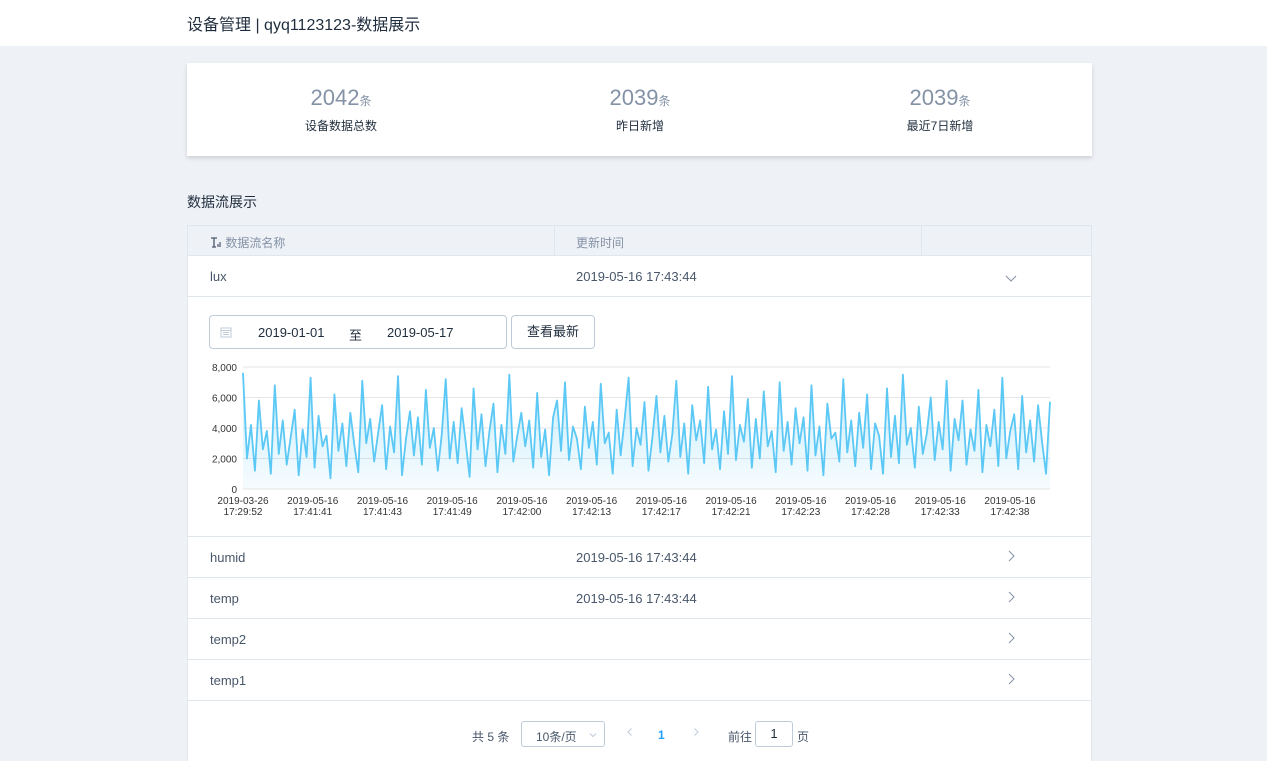 The height and width of the screenshot is (761, 1267). I want to click on stat-7days-label: 最近7日新增, so click(940, 126).